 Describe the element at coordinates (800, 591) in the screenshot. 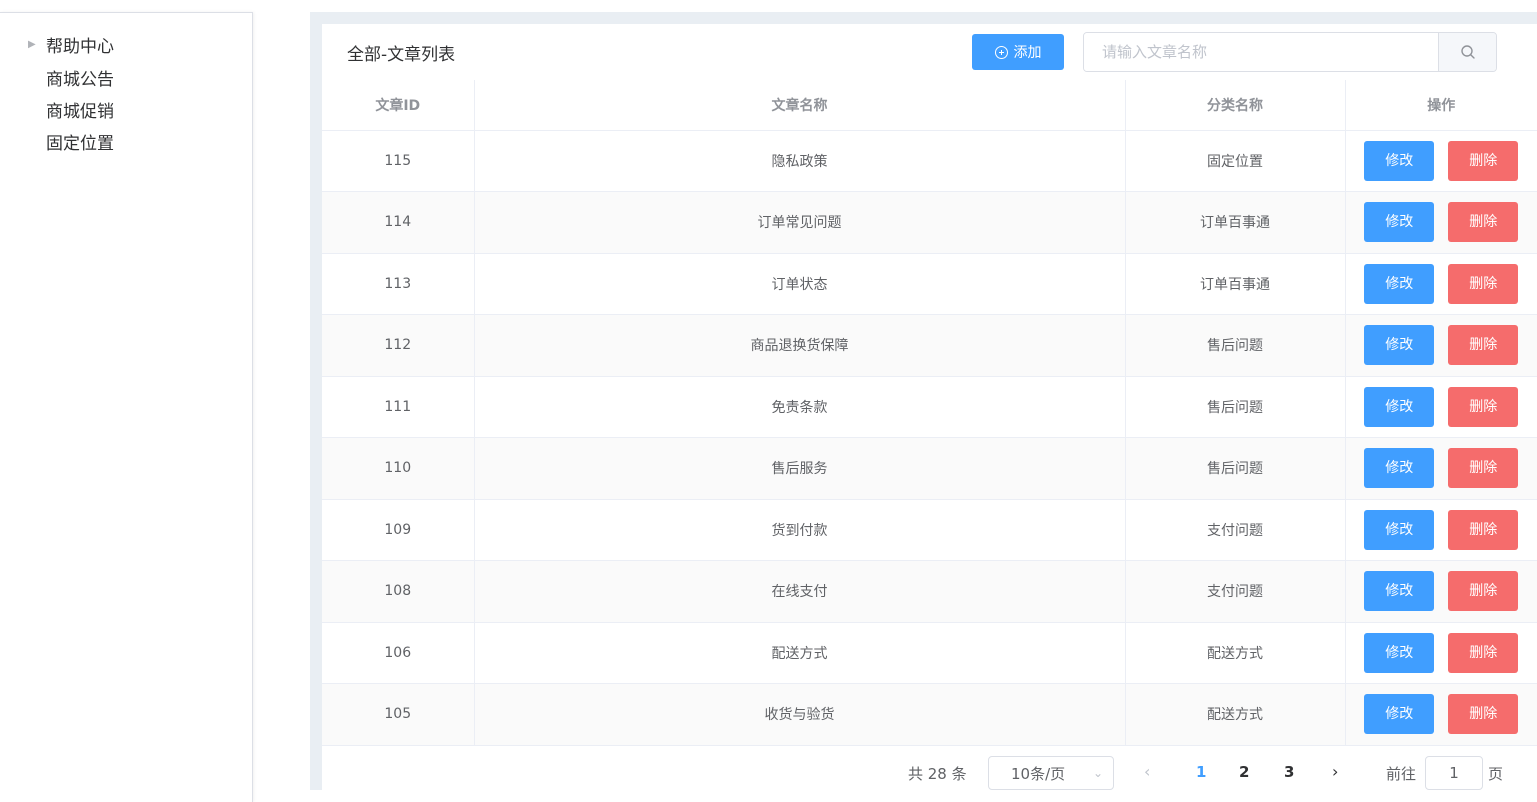

I see `cell-article-name: 在线支付` at that location.